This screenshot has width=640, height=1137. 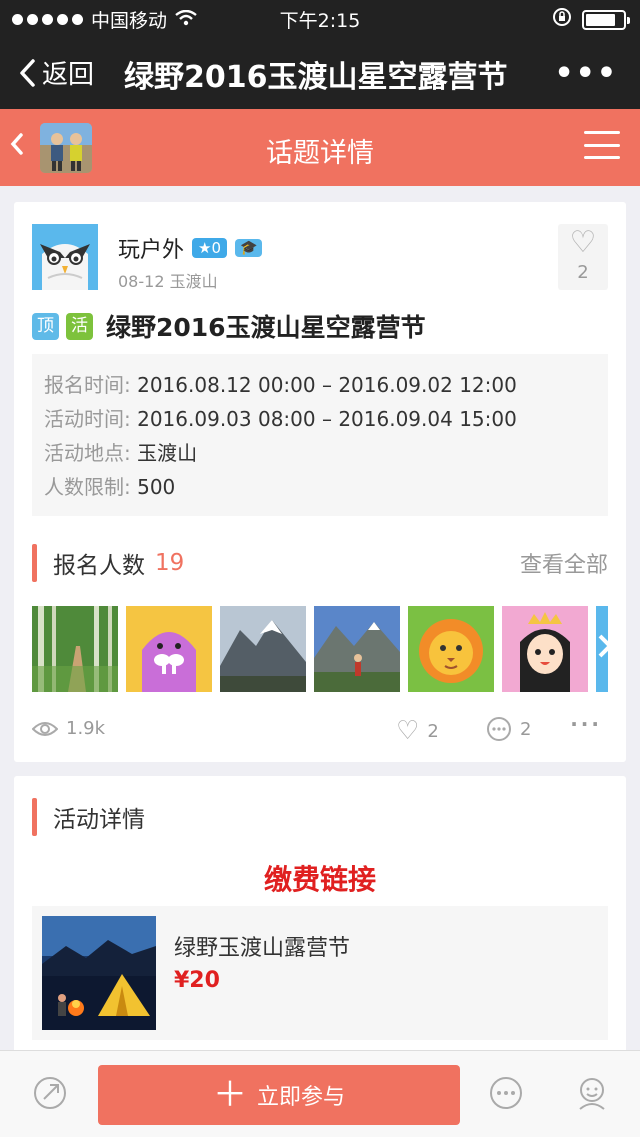 What do you see at coordinates (602, 145) in the screenshot?
I see `hamburger-menu-icon` at bounding box center [602, 145].